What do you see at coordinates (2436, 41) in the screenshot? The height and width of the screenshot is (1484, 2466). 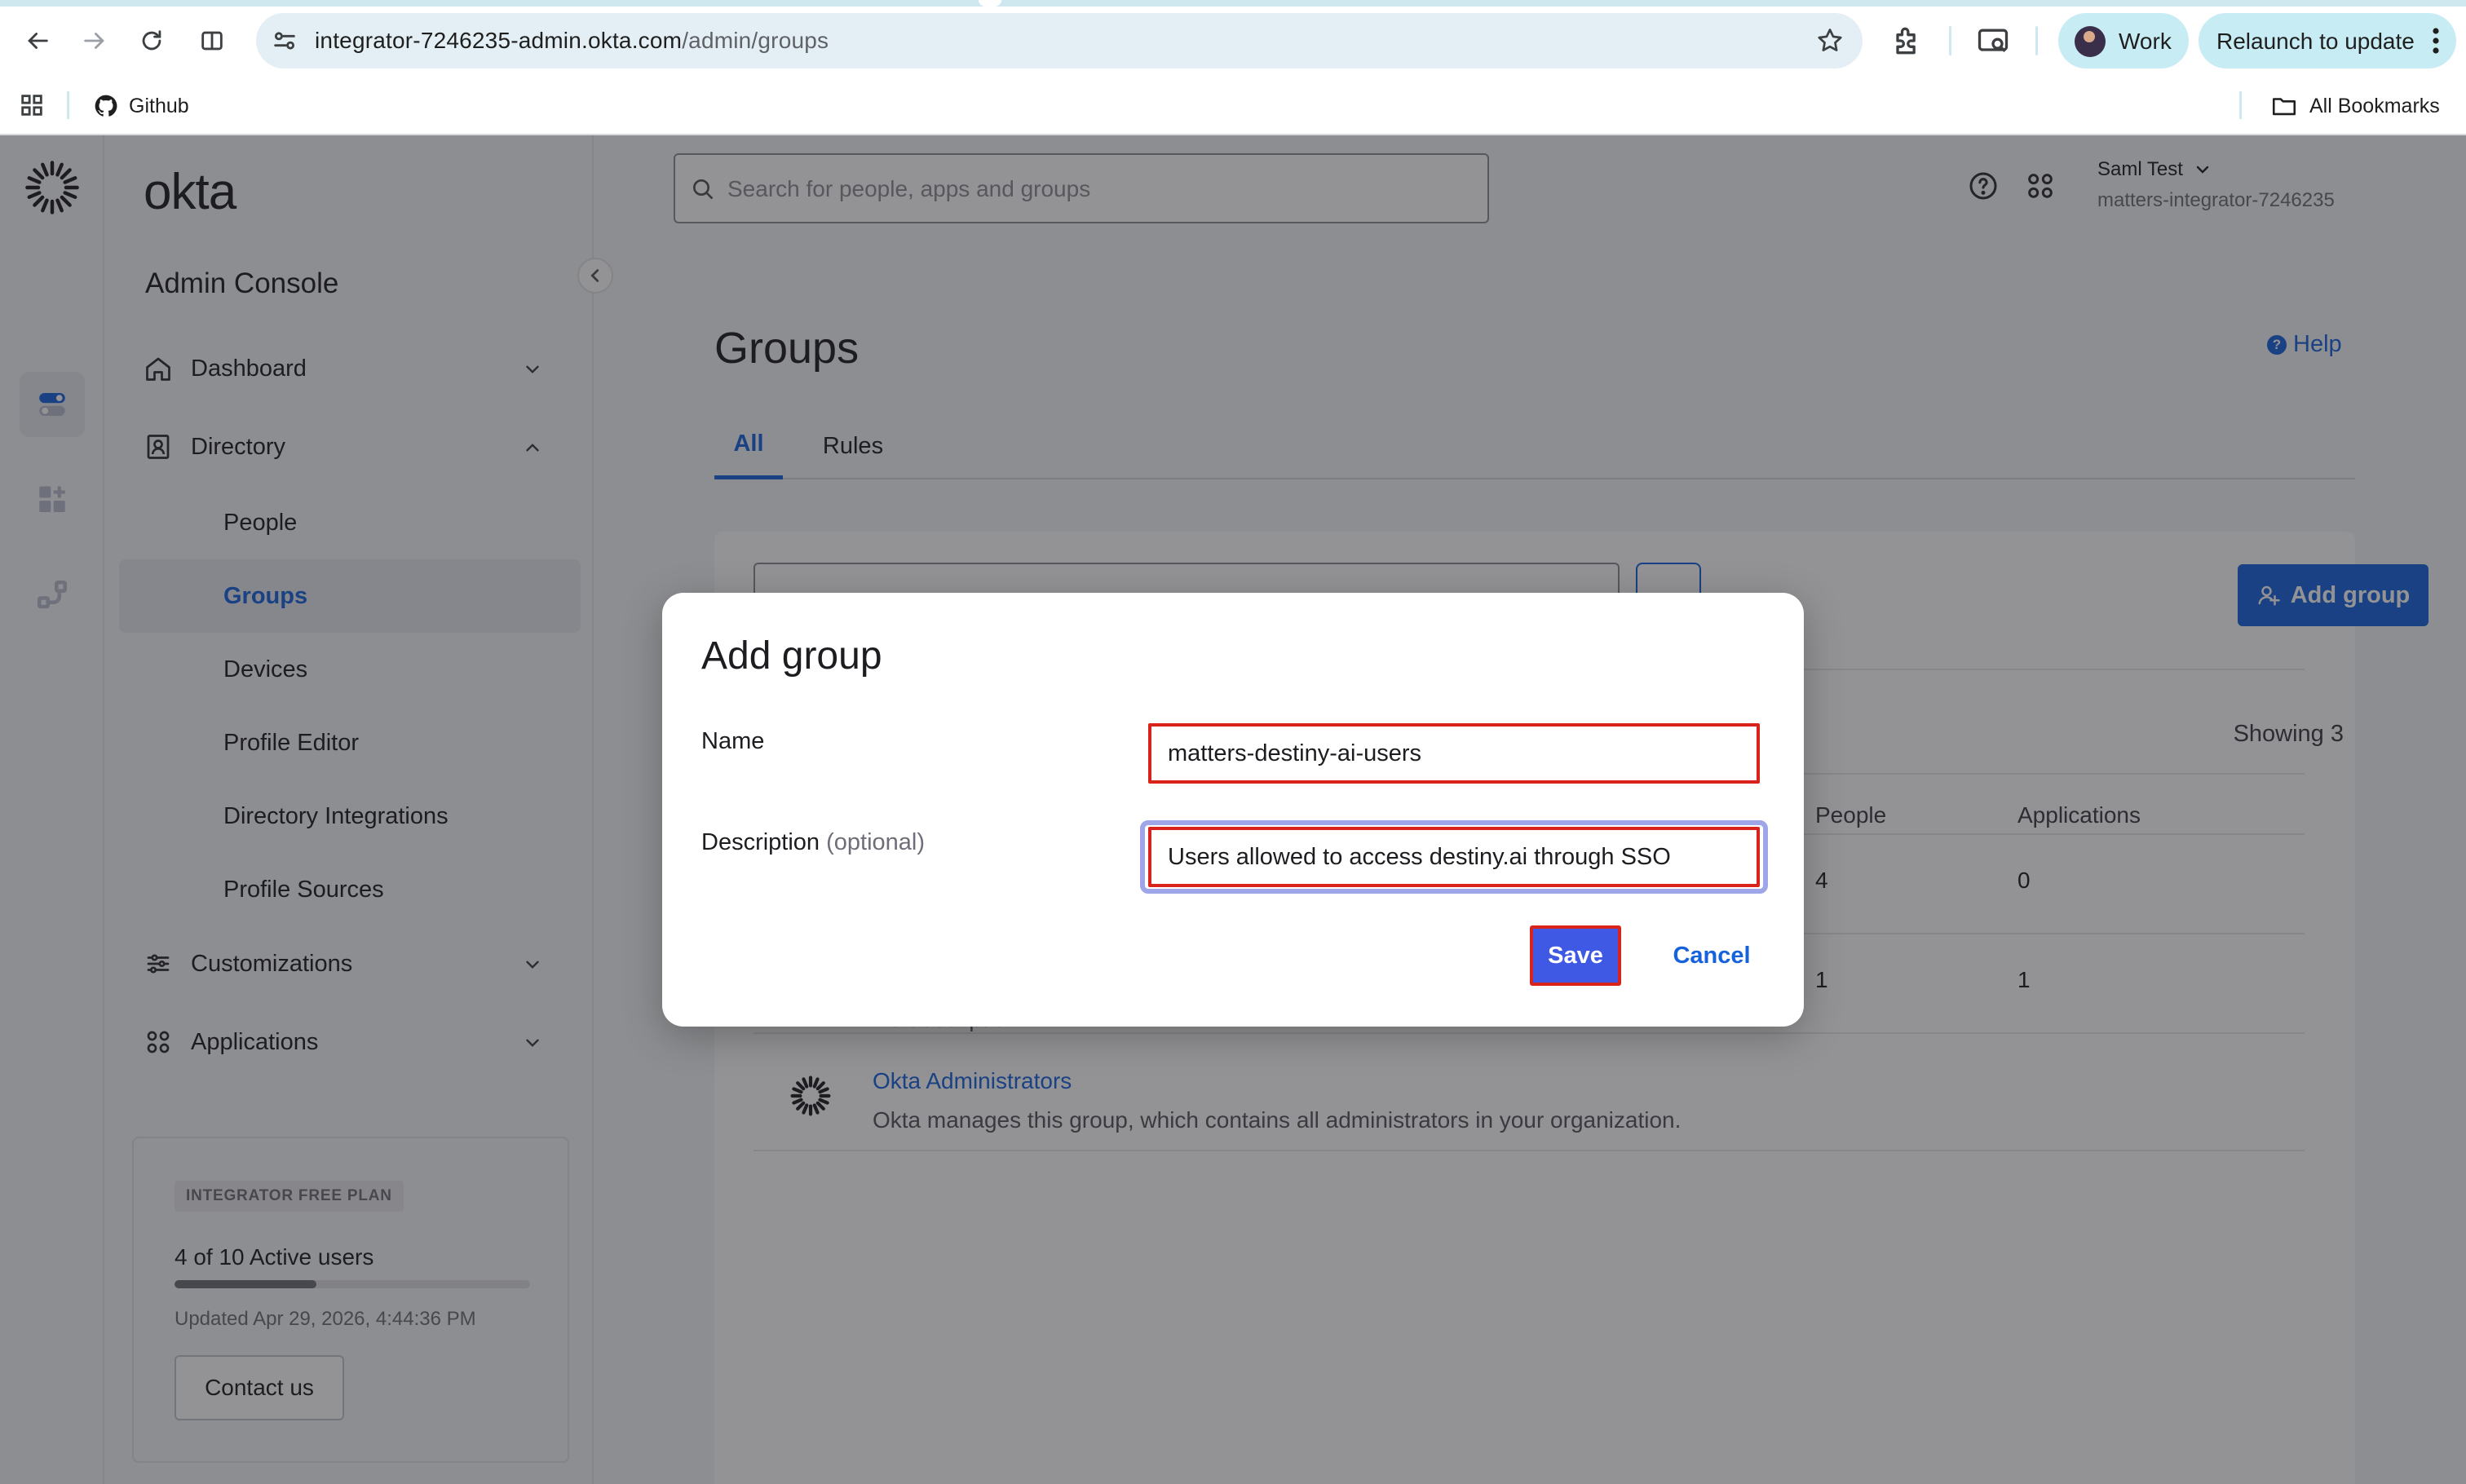 I see `more-vert-icon` at bounding box center [2436, 41].